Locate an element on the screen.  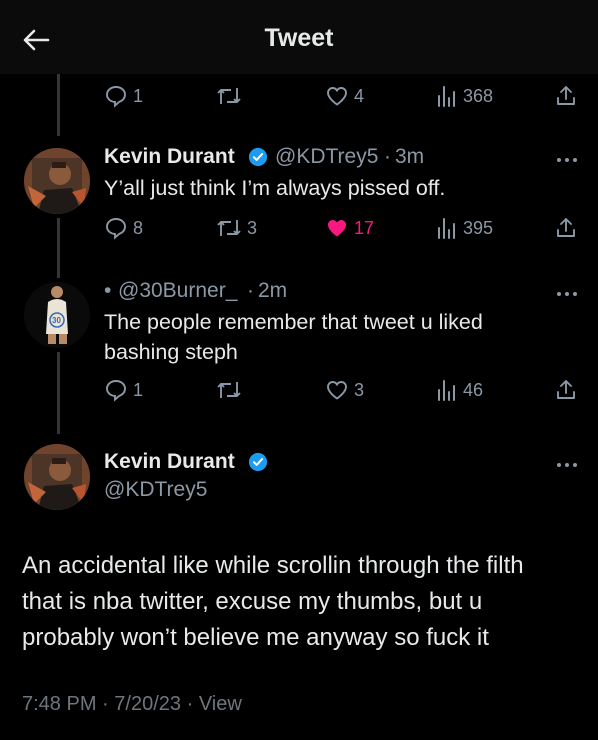
views-button: 368 is located at coordinates (464, 96).